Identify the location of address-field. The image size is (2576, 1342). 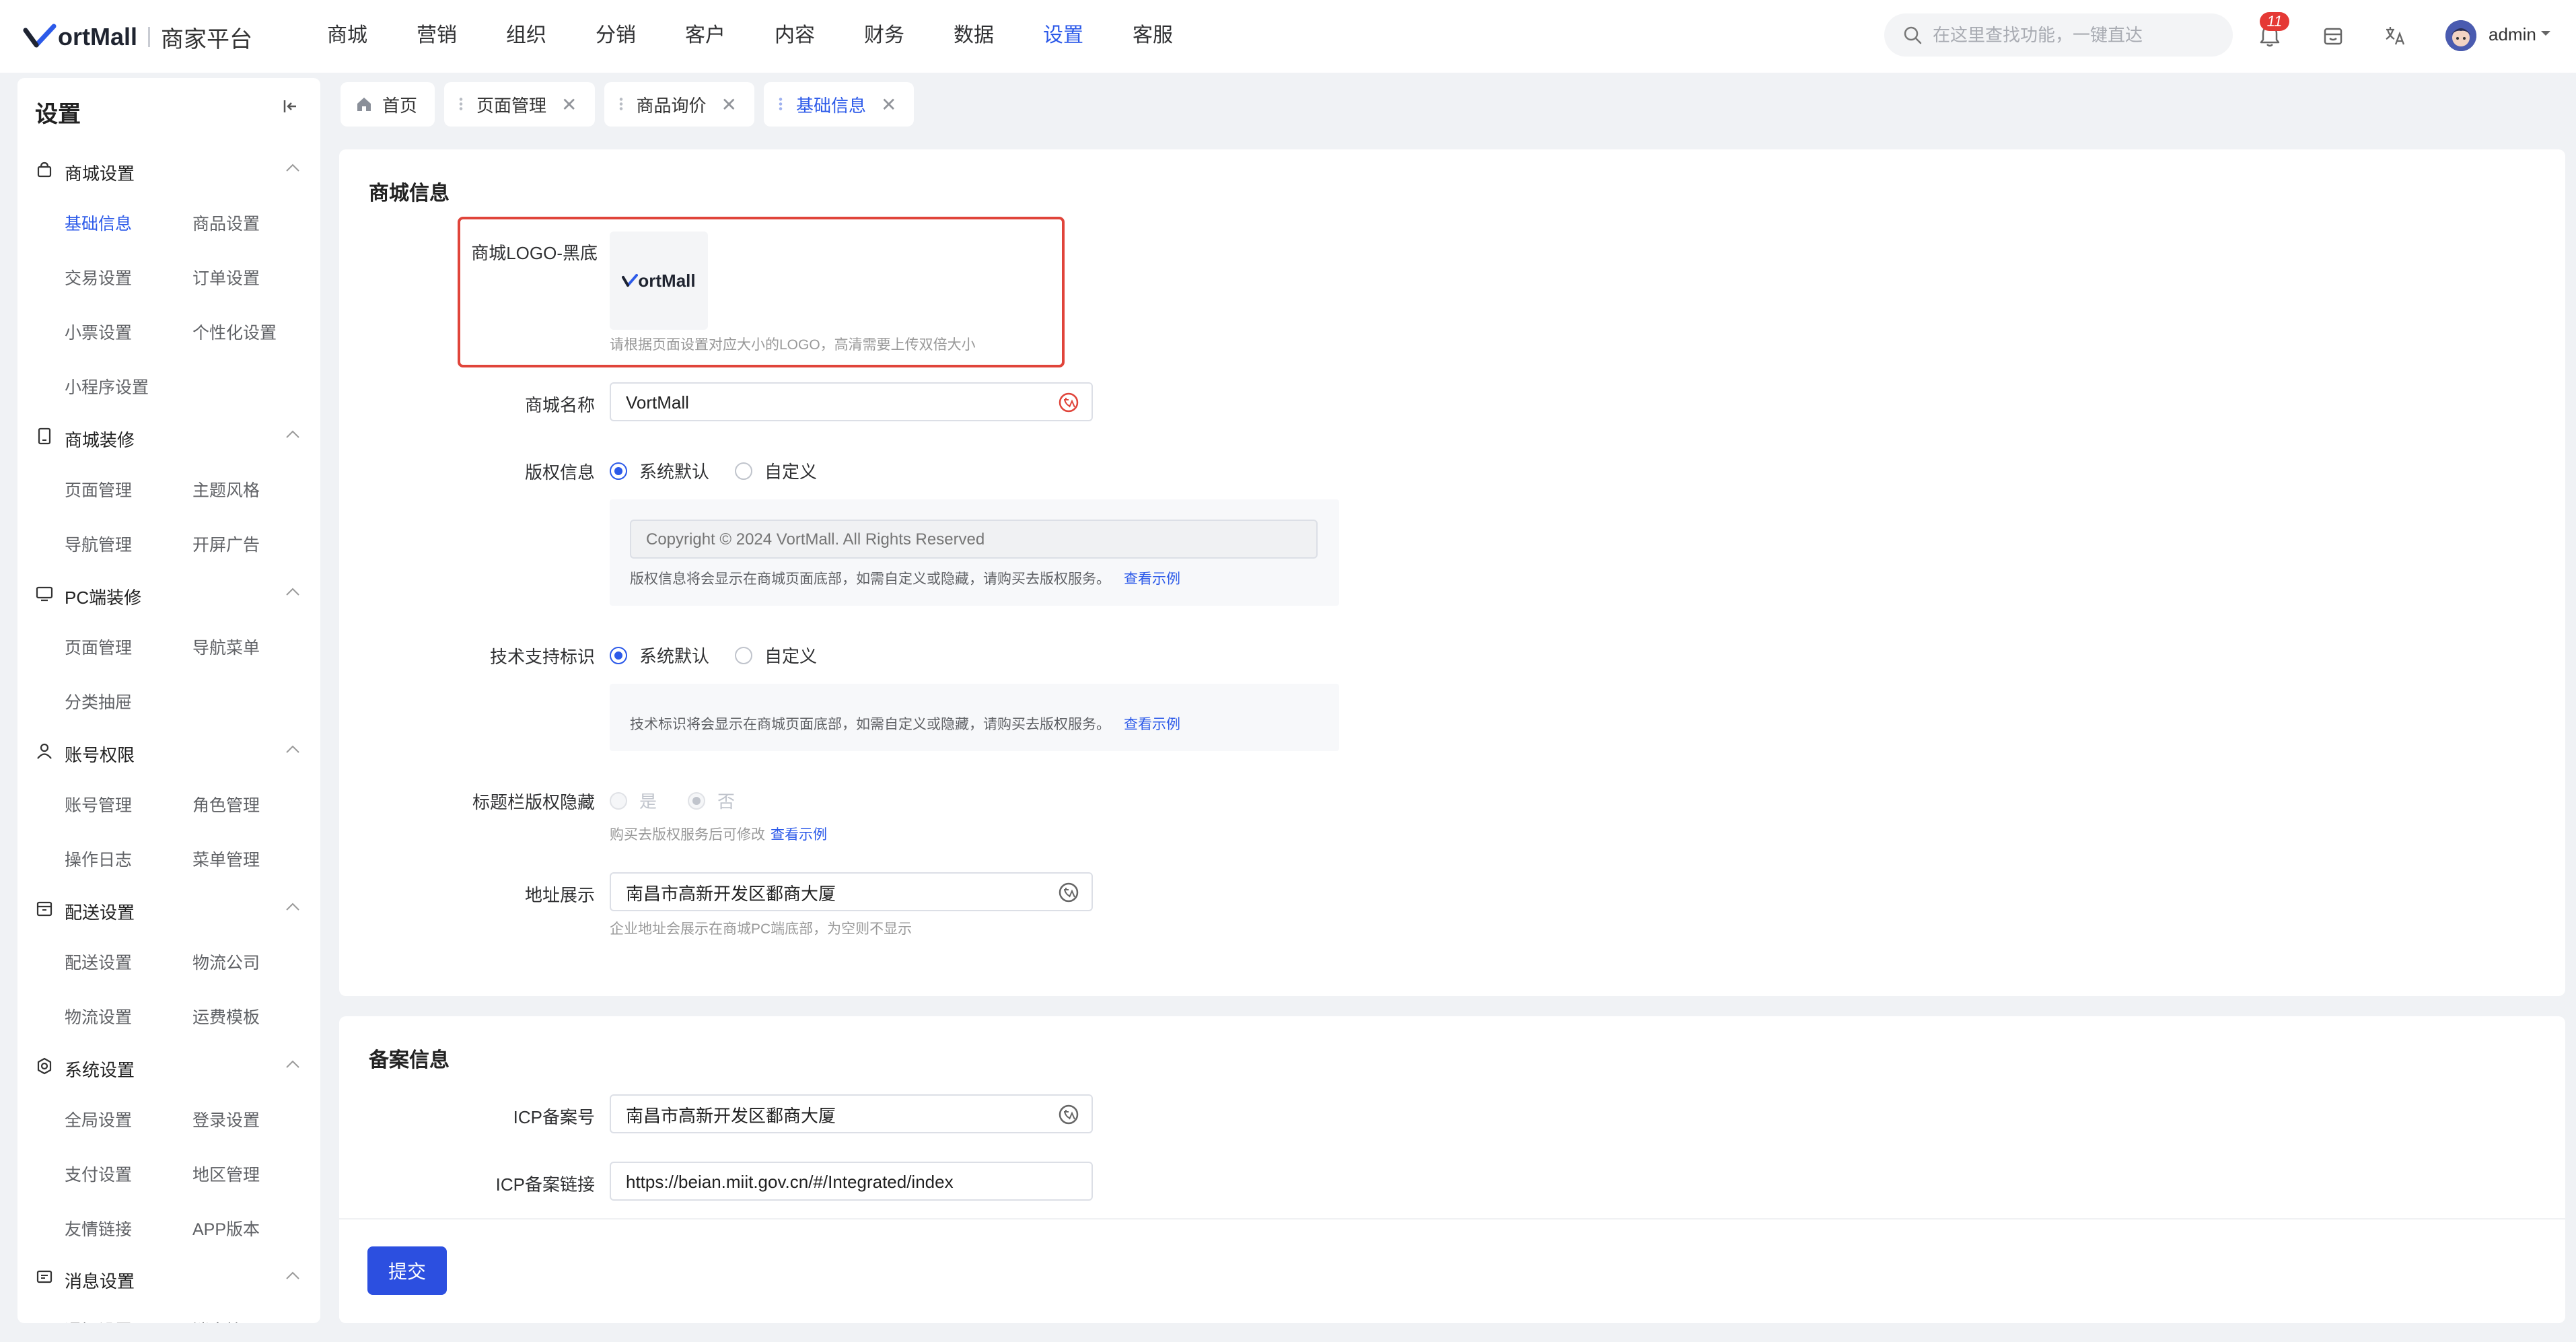
(851, 891).